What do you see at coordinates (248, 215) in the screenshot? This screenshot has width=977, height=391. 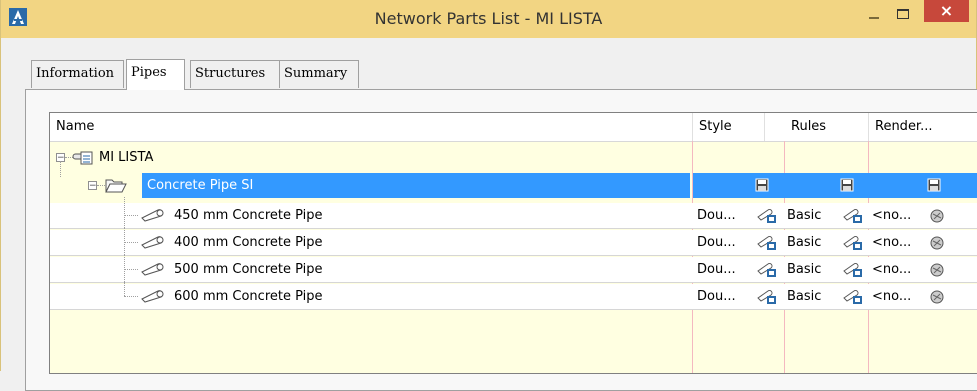 I see `part-name: 450 mm Concrete Pipe` at bounding box center [248, 215].